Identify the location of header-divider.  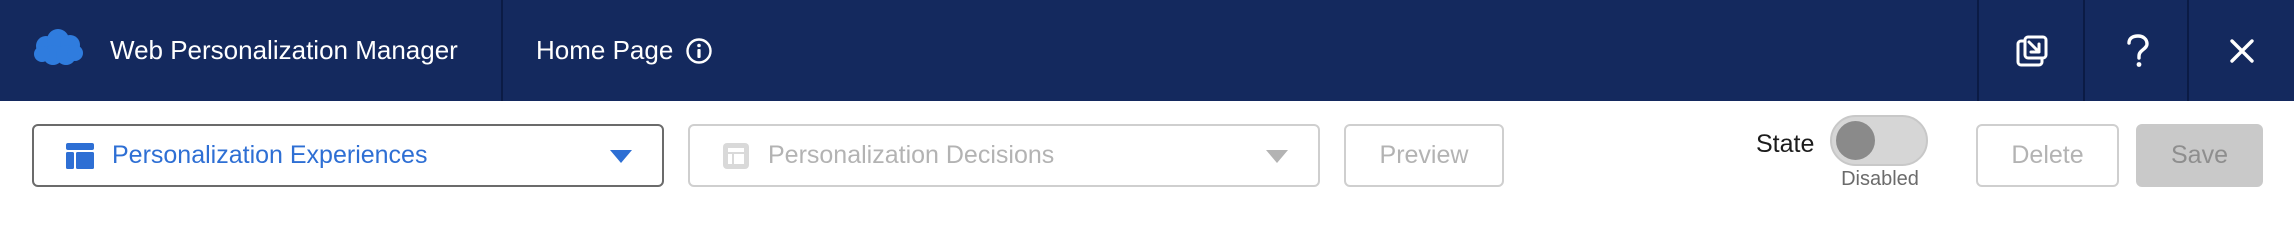
(502, 50).